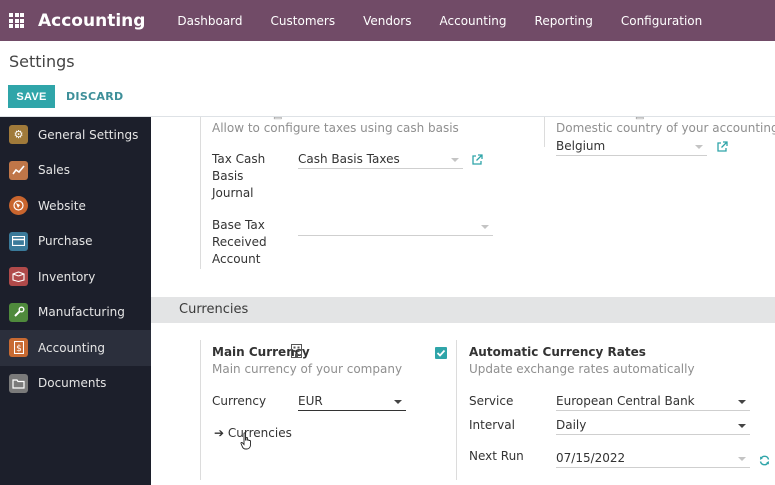 The width and height of the screenshot is (775, 485). Describe the element at coordinates (661, 21) in the screenshot. I see `nav-configuration: Configuration` at that location.